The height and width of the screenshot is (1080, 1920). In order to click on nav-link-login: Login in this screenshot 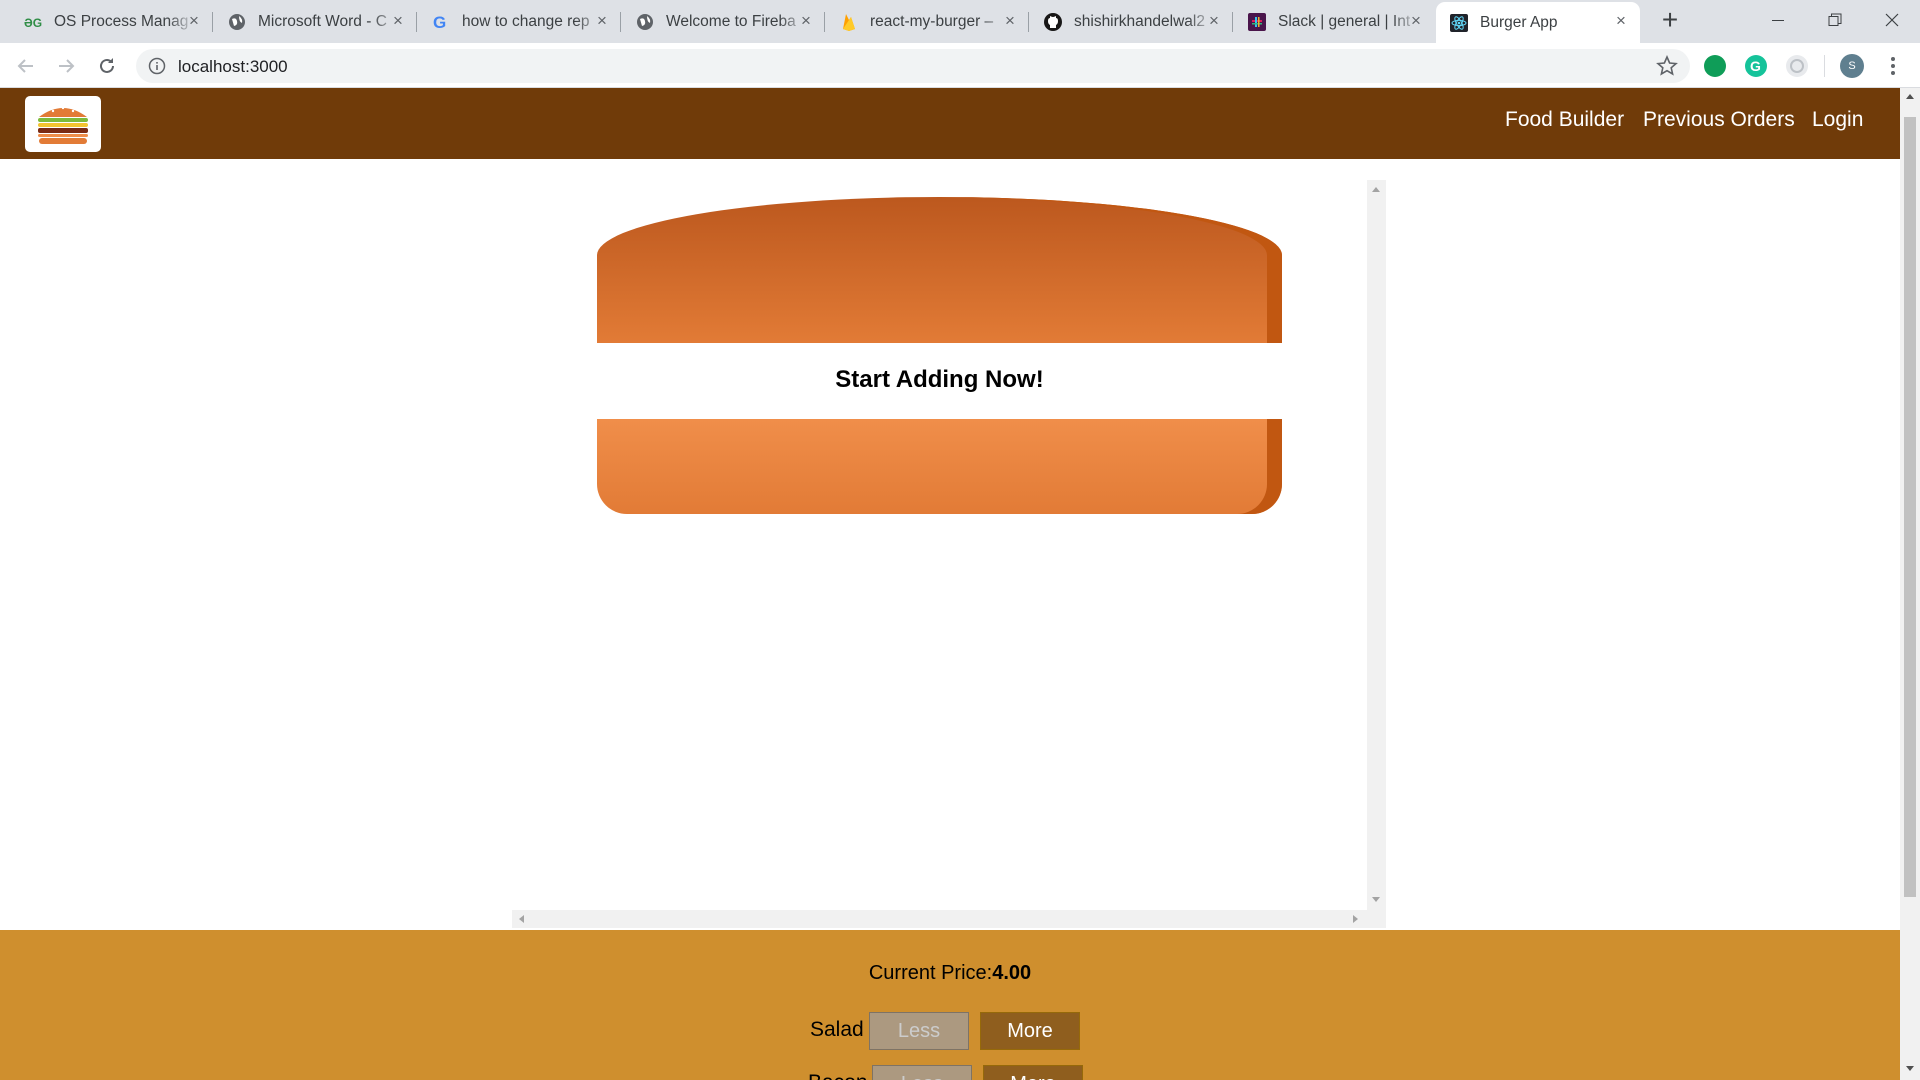, I will do `click(1837, 120)`.